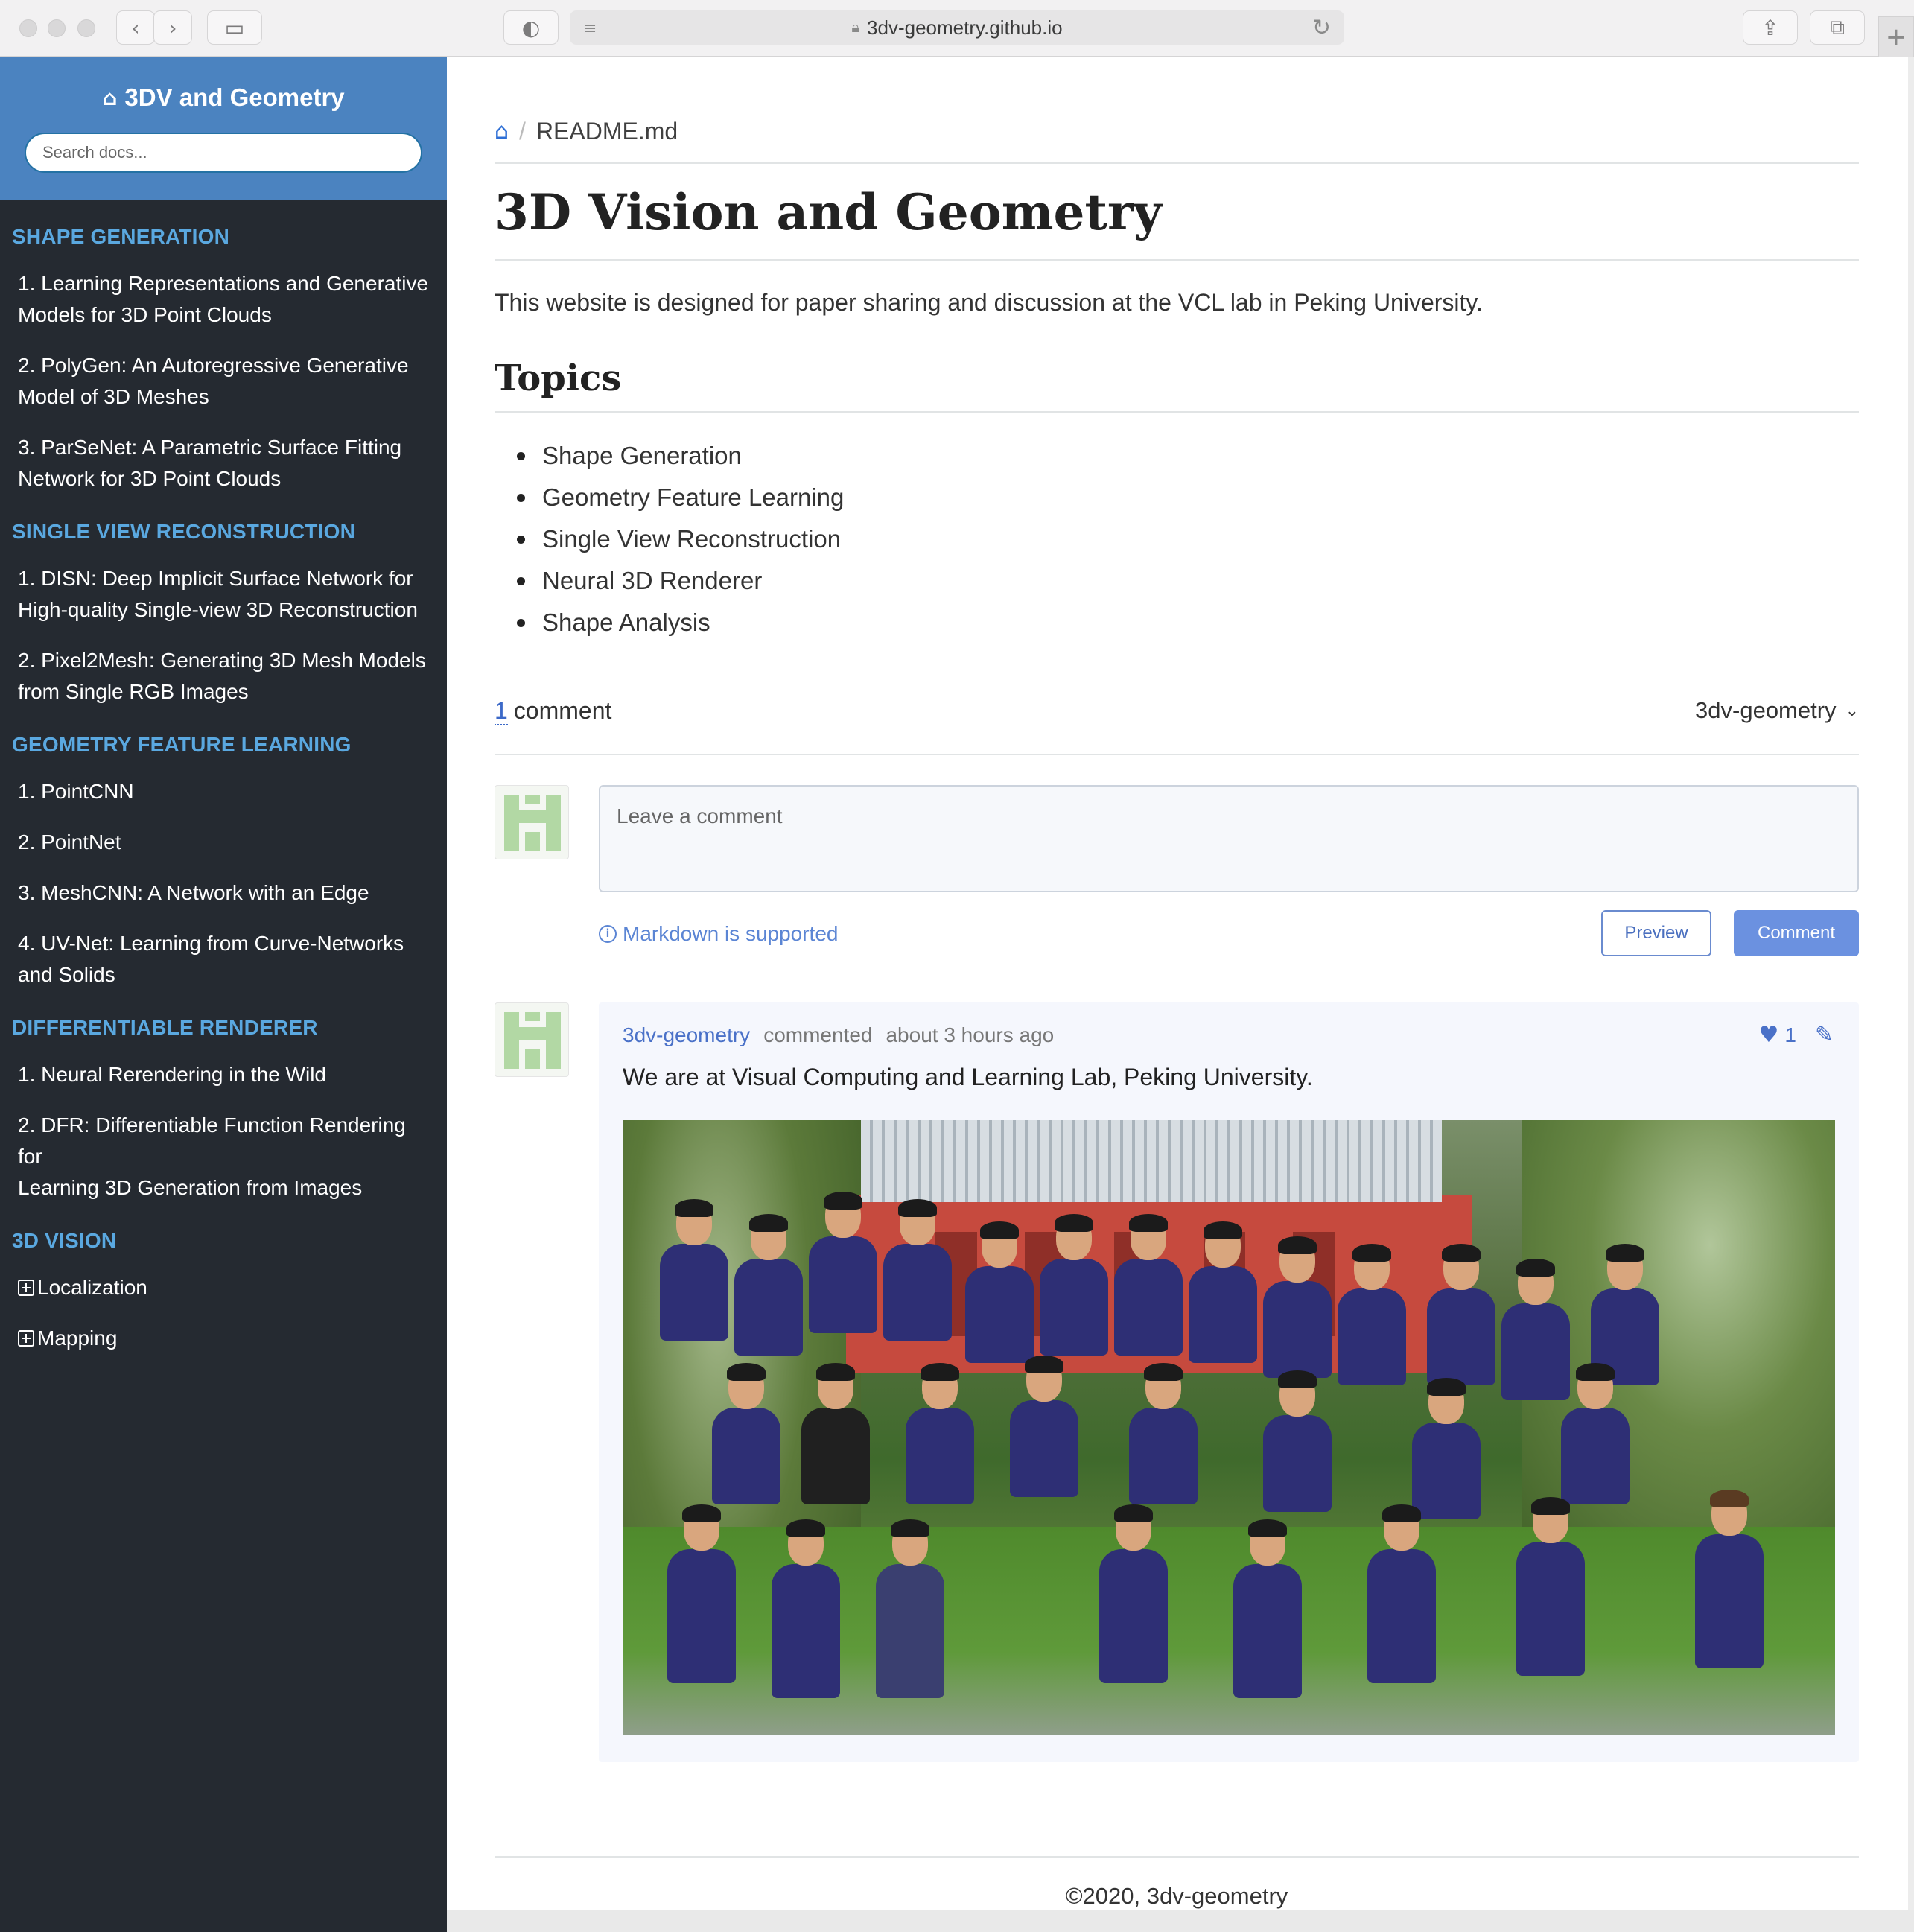 The height and width of the screenshot is (1932, 1914). Describe the element at coordinates (224, 1339) in the screenshot. I see `nav-item-mapping: Mapping` at that location.